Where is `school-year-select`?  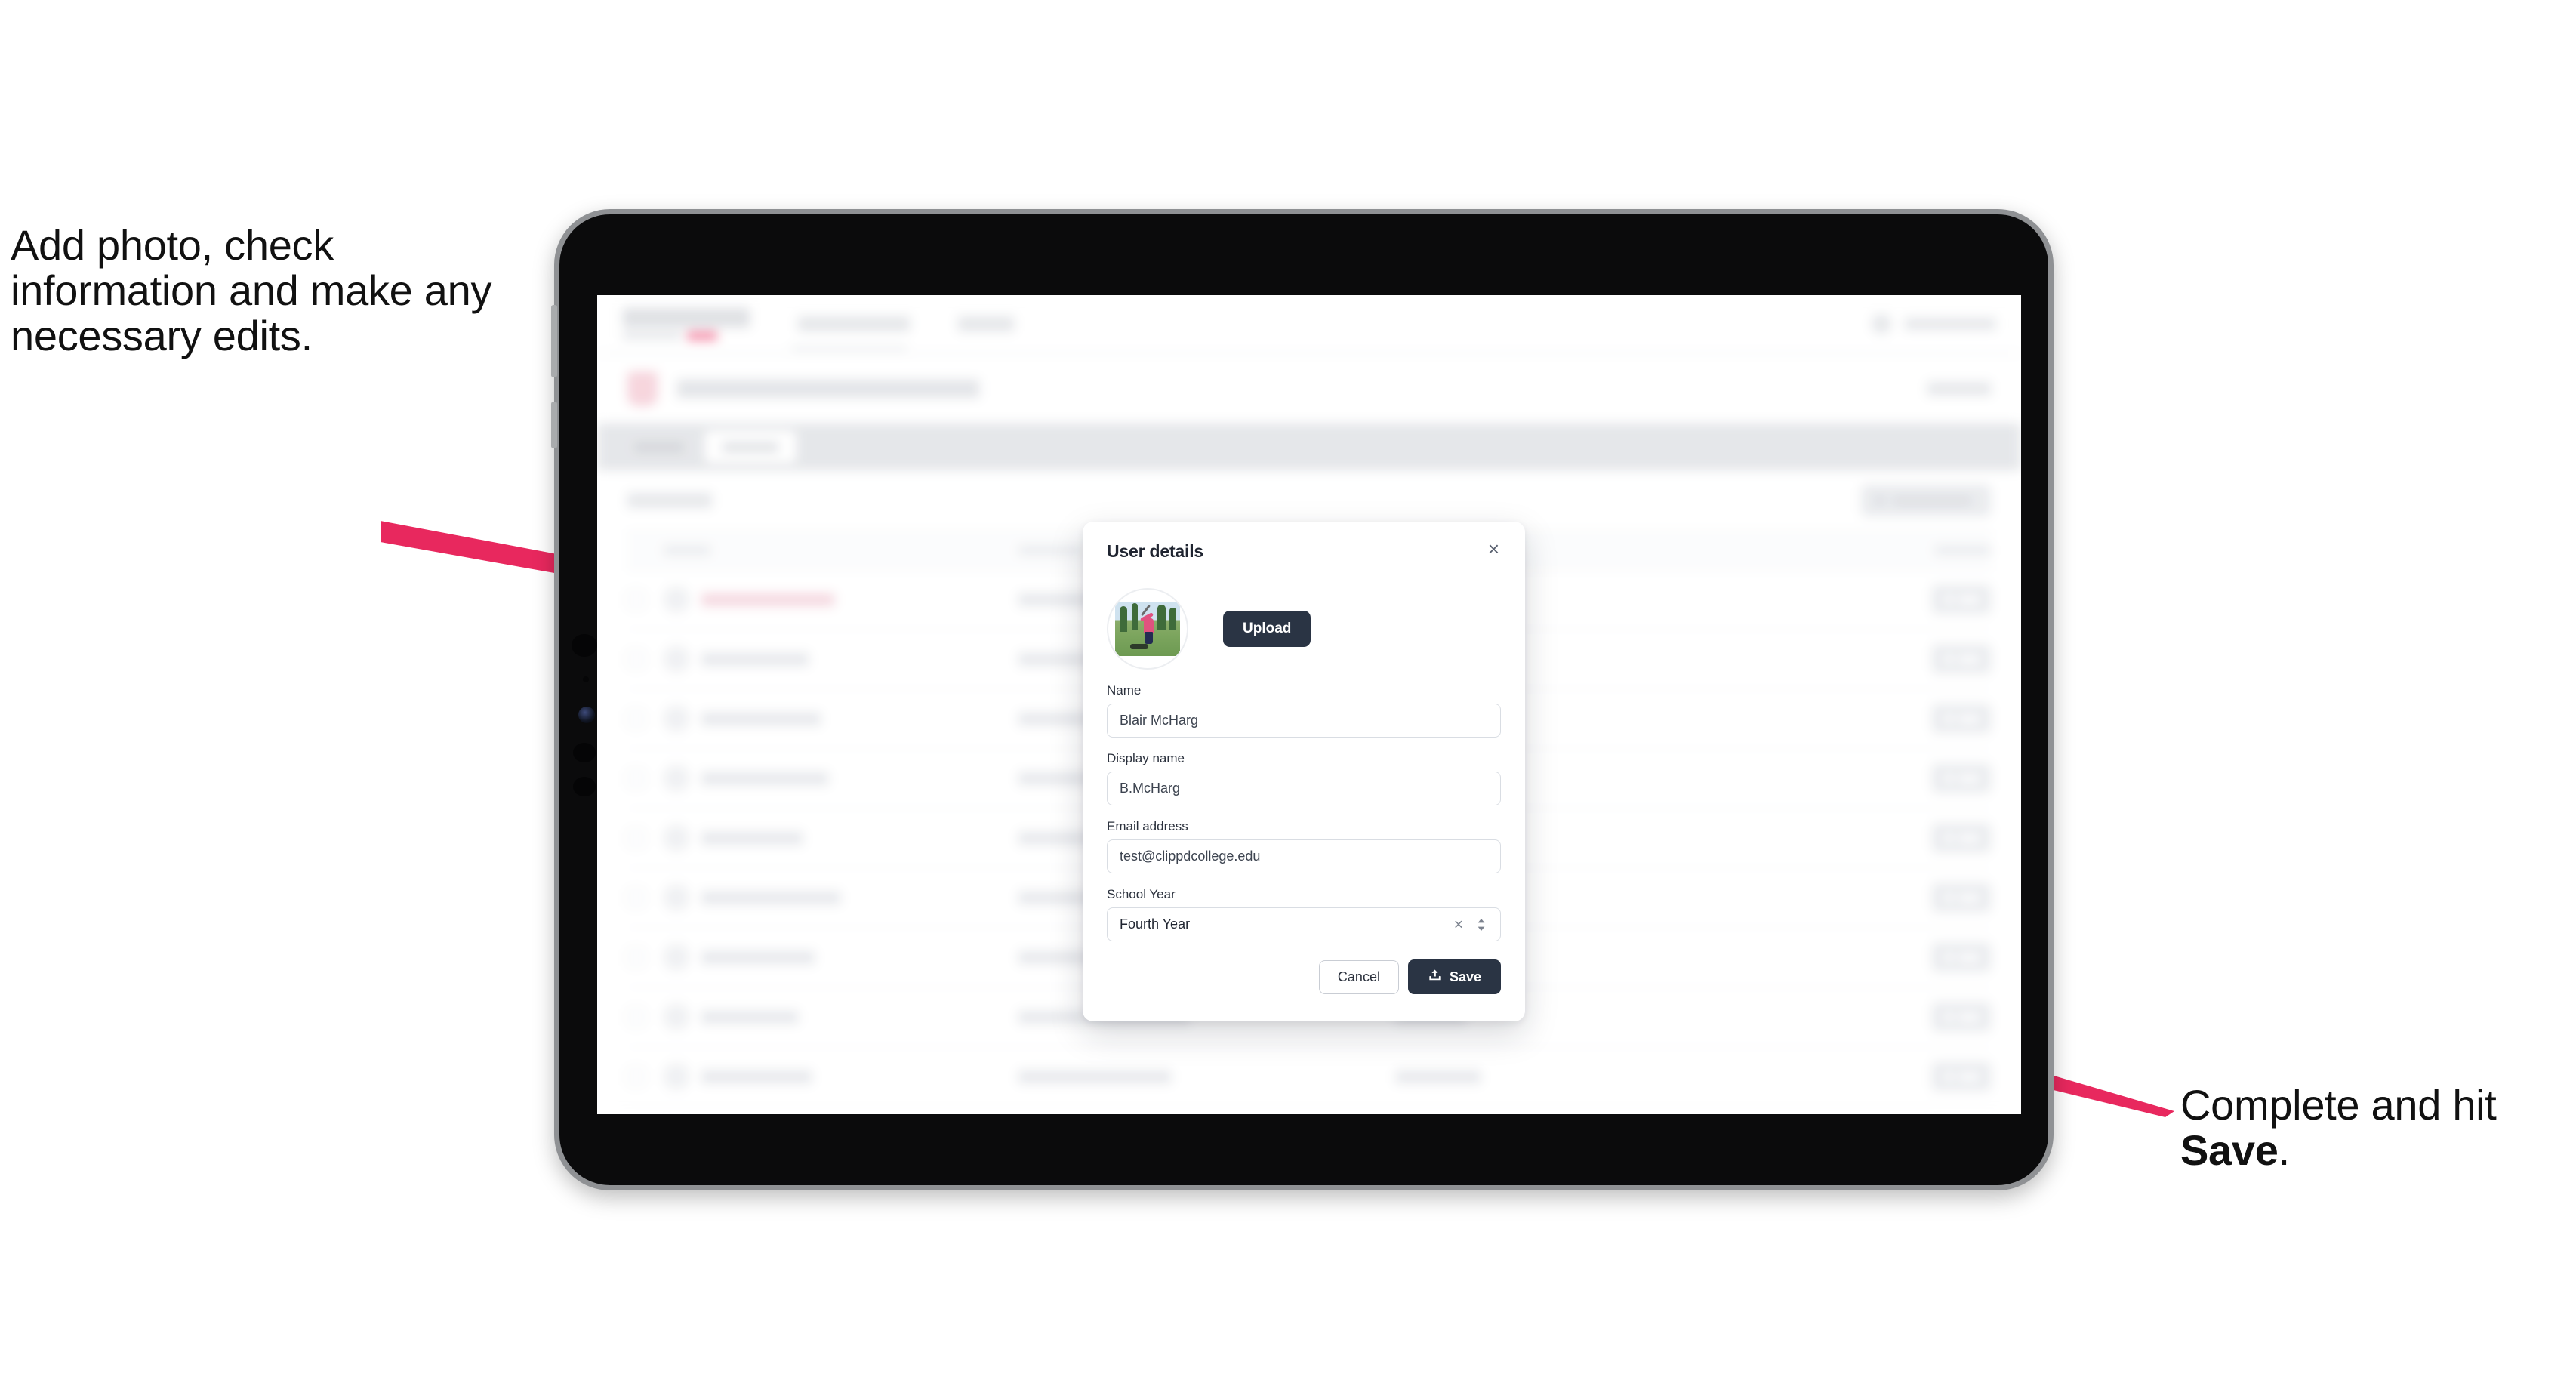 school-year-select is located at coordinates (1304, 924).